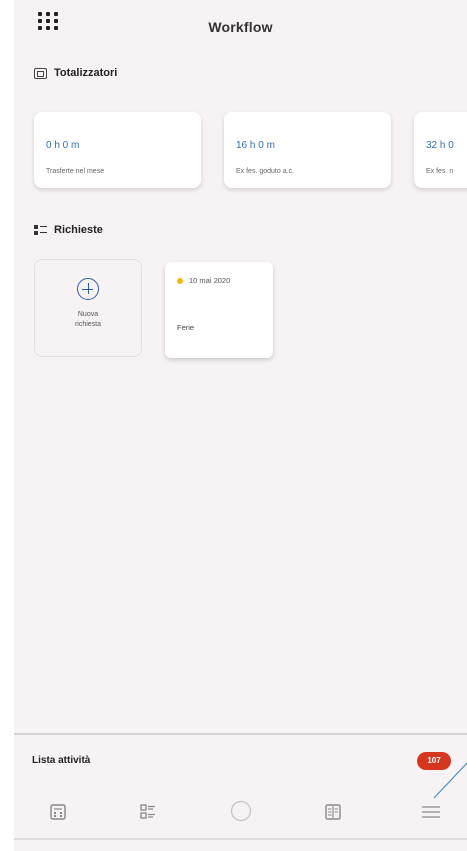 The image size is (467, 851). What do you see at coordinates (240, 792) in the screenshot?
I see `activity-bottom-sheet: Lista attività 107` at bounding box center [240, 792].